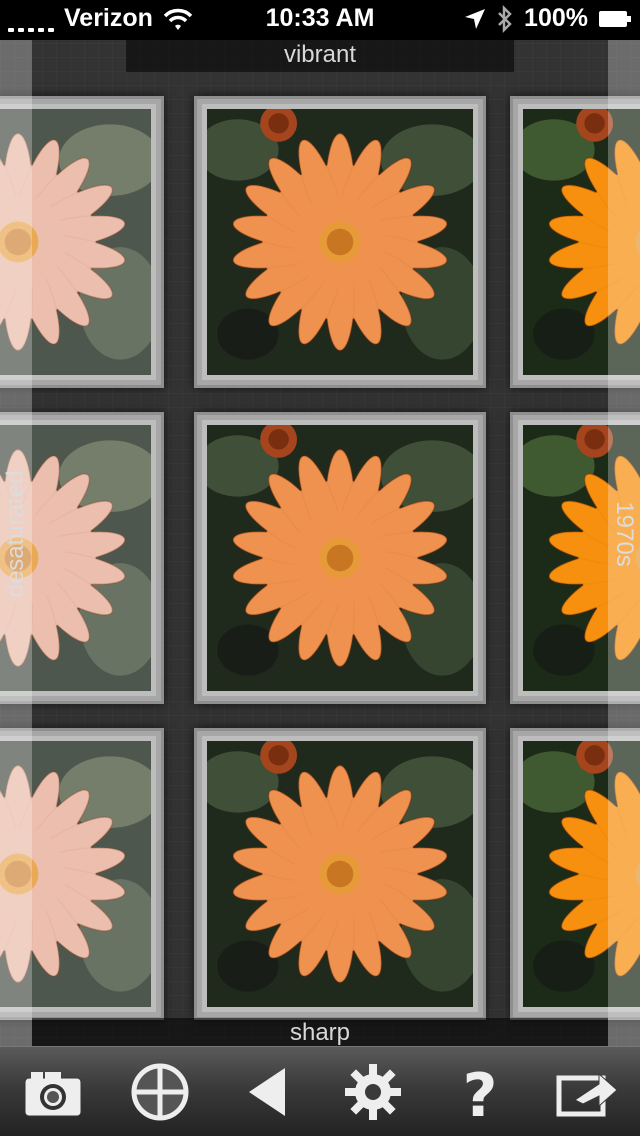 This screenshot has height=1136, width=640. I want to click on help-button: ?, so click(480, 1092).